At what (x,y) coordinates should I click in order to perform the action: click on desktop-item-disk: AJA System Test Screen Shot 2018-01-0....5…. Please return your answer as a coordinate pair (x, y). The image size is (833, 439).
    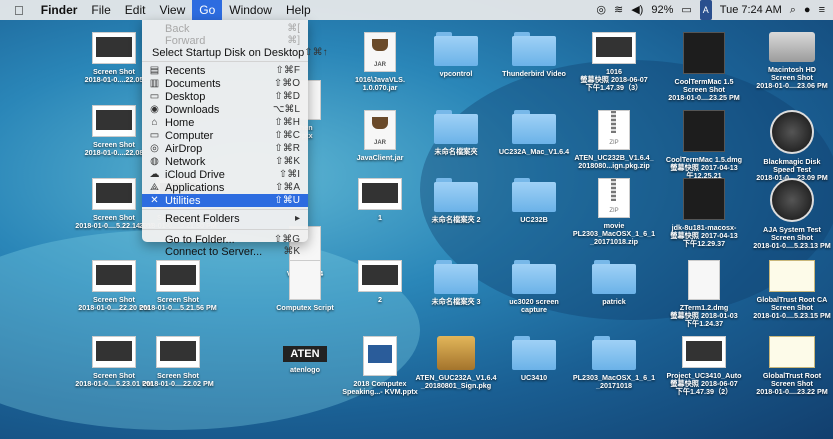
    Looking at the image, I should click on (791, 214).